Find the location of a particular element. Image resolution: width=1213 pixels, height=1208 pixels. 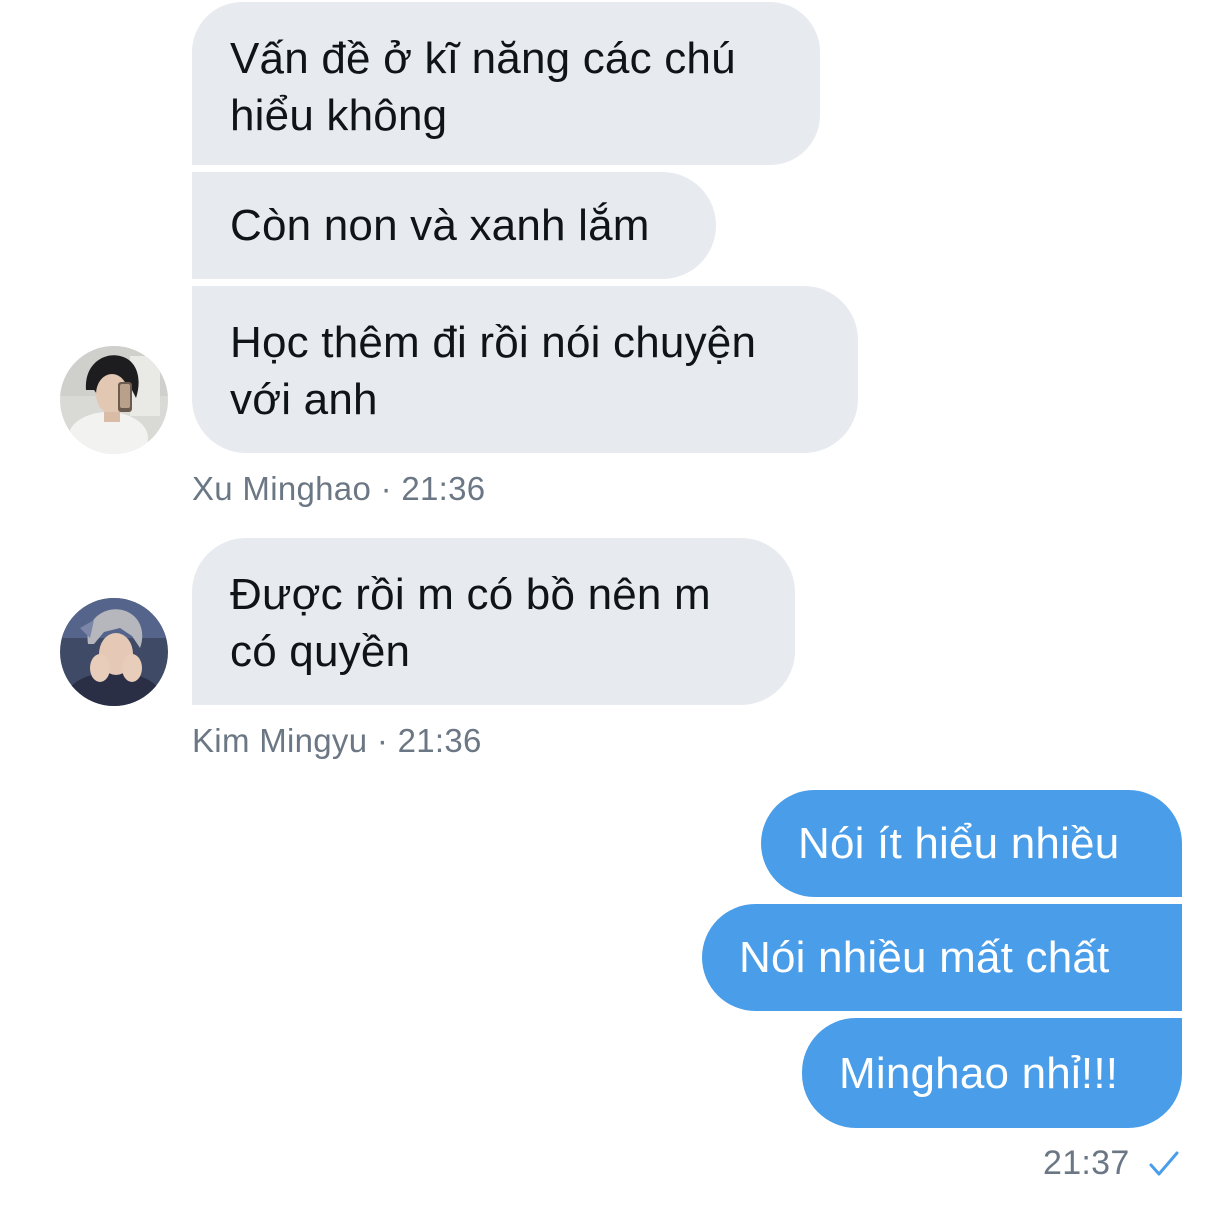

message-time: 21:37 is located at coordinates (1086, 1163).